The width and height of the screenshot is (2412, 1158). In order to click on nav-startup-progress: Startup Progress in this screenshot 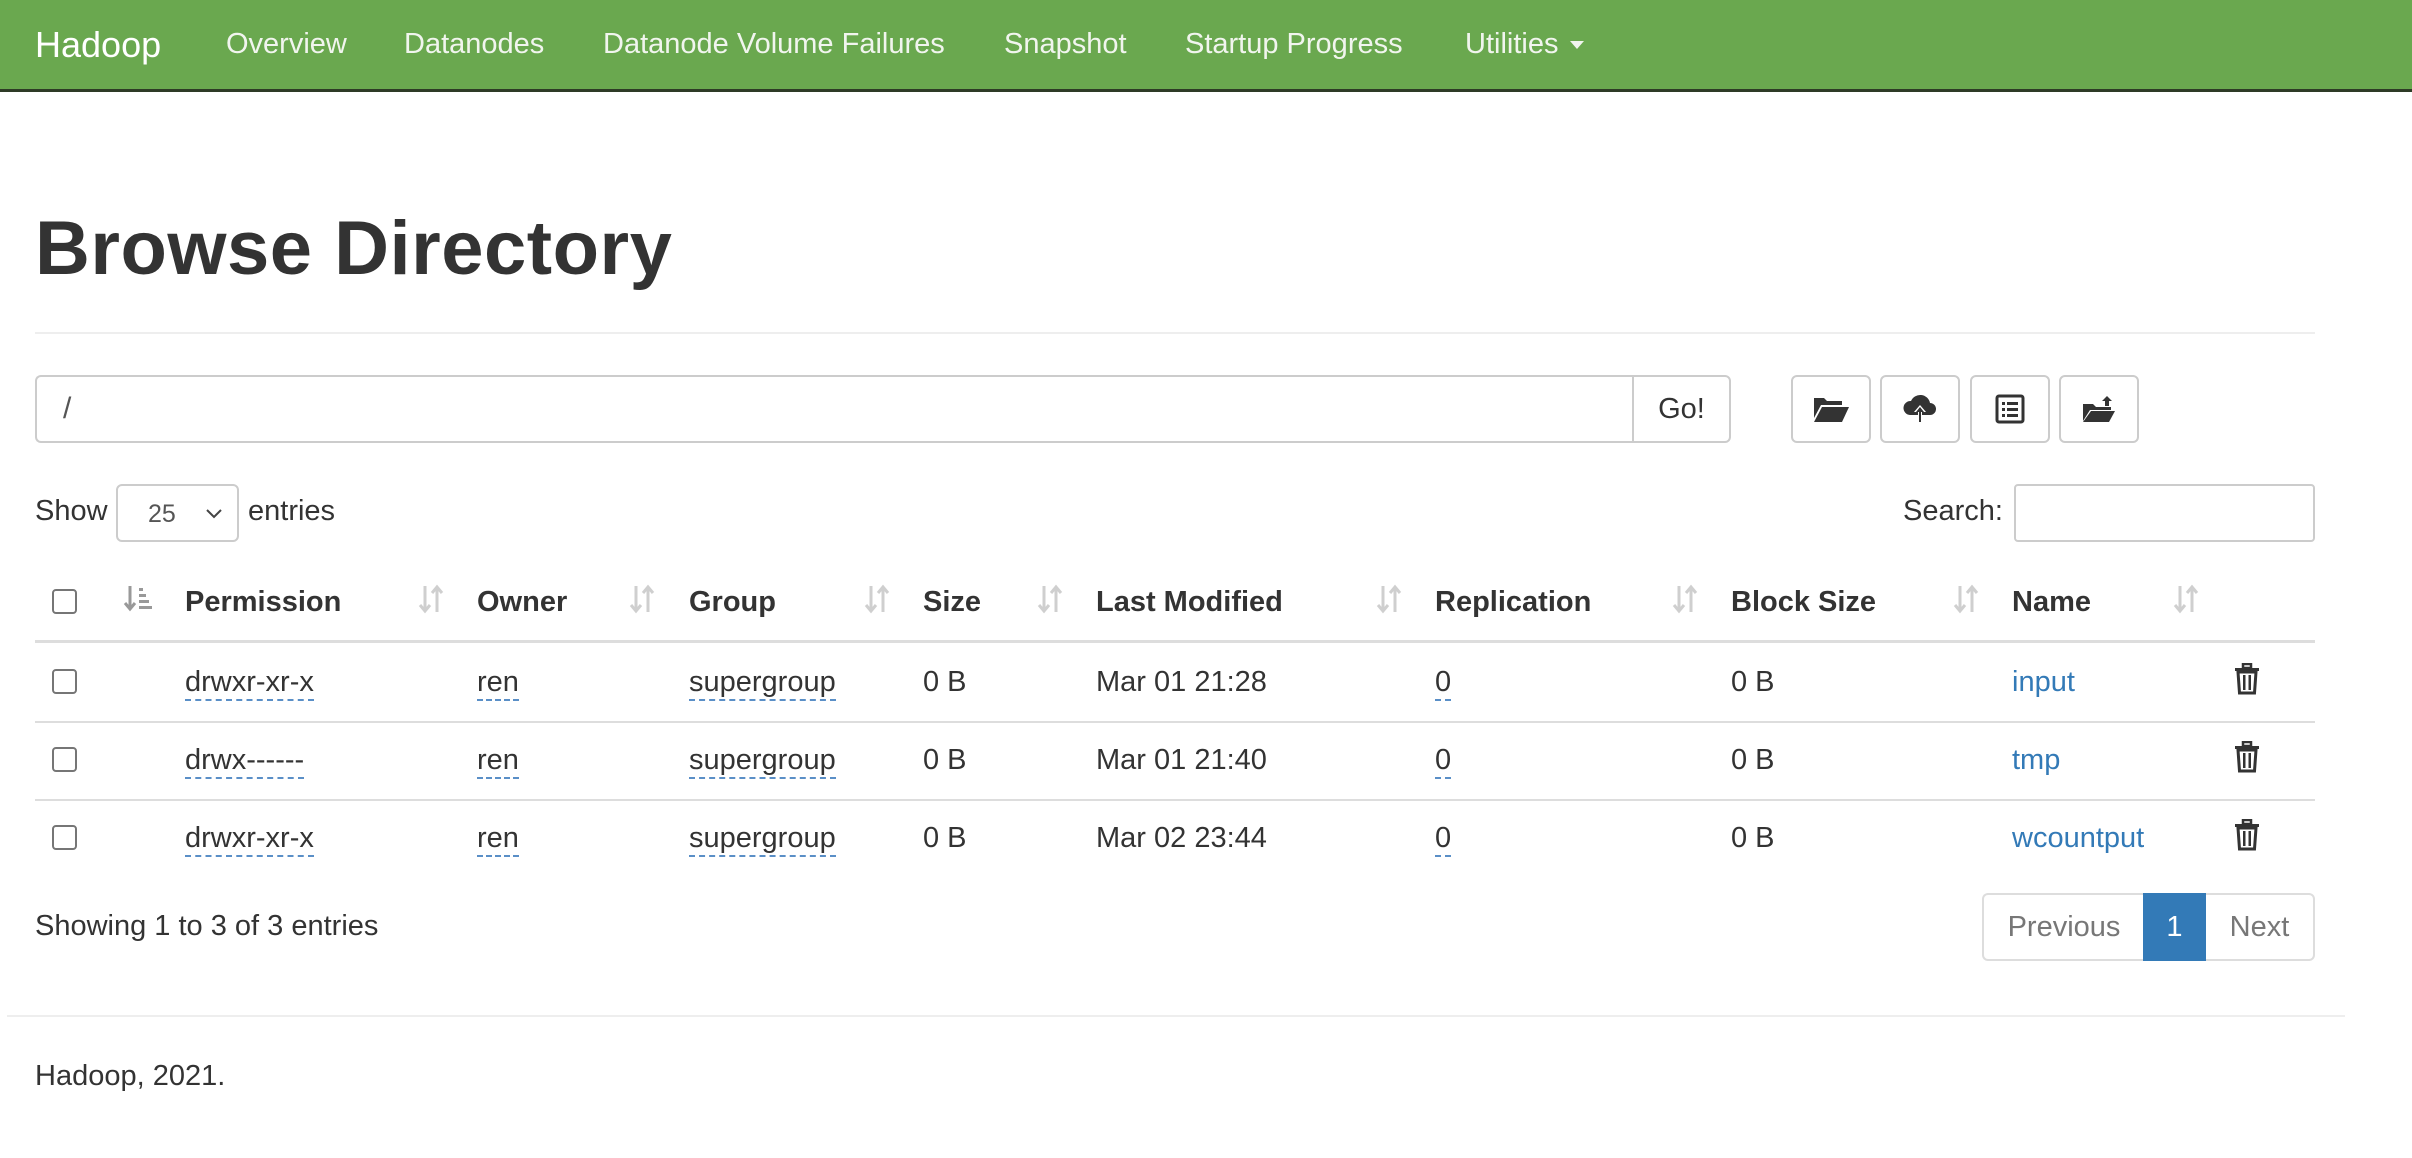, I will do `click(1294, 44)`.